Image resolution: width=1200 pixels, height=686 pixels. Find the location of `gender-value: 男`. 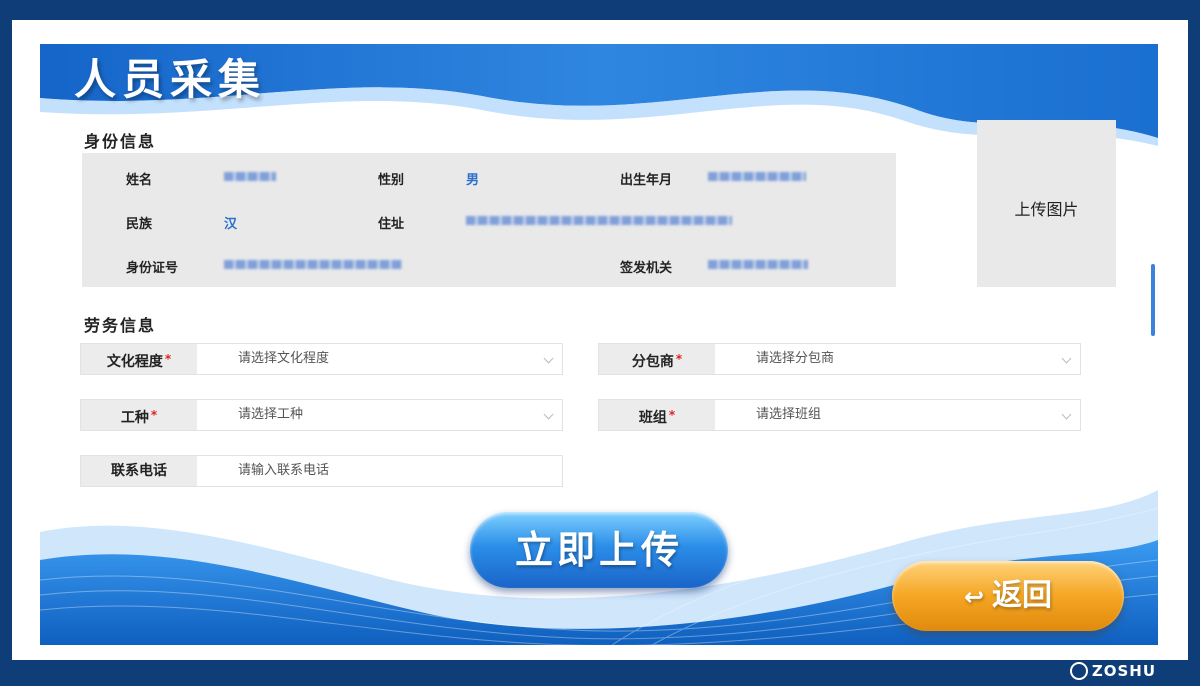

gender-value: 男 is located at coordinates (473, 180).